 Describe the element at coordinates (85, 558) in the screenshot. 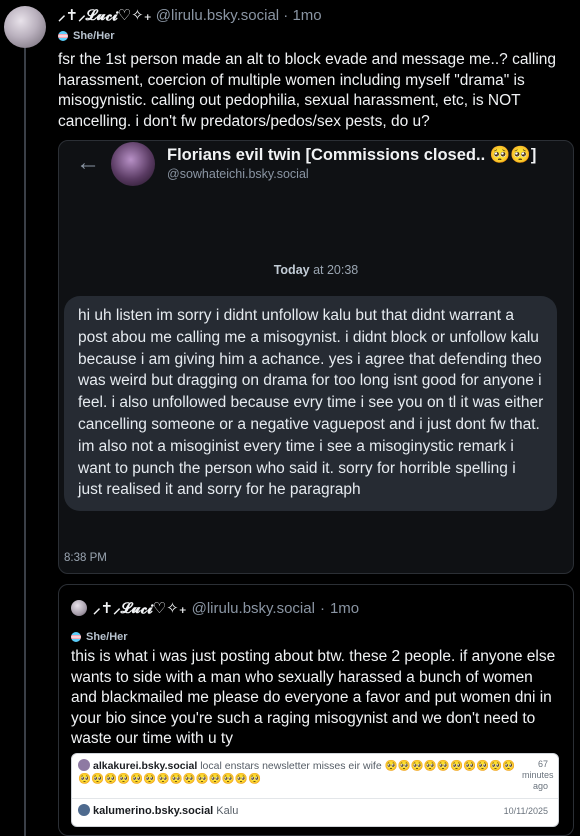

I see `message-time: 8:38 PM` at that location.